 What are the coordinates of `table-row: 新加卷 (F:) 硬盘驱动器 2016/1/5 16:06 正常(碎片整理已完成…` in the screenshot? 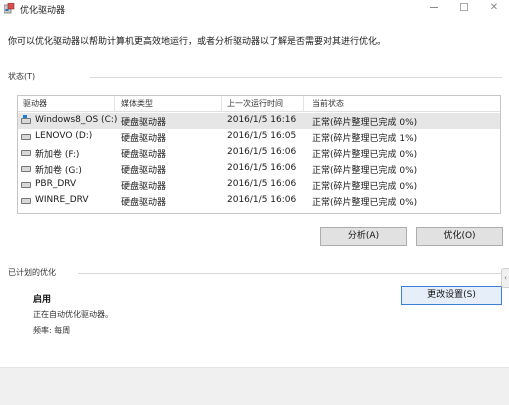 It's located at (259, 153).